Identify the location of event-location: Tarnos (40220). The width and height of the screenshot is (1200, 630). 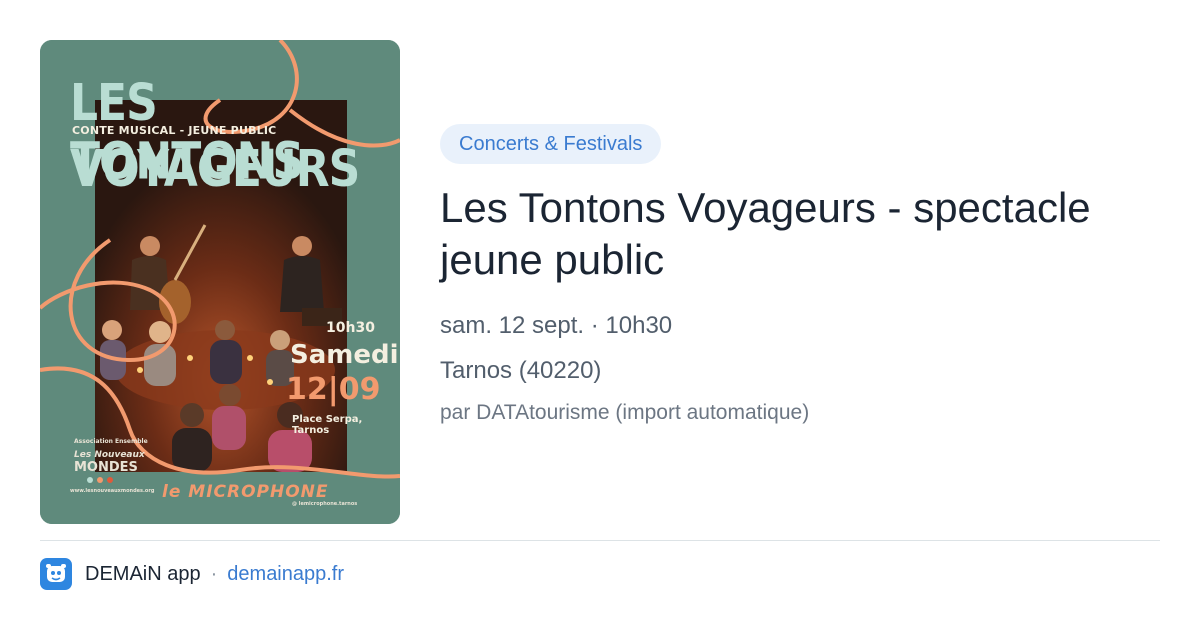
(521, 370).